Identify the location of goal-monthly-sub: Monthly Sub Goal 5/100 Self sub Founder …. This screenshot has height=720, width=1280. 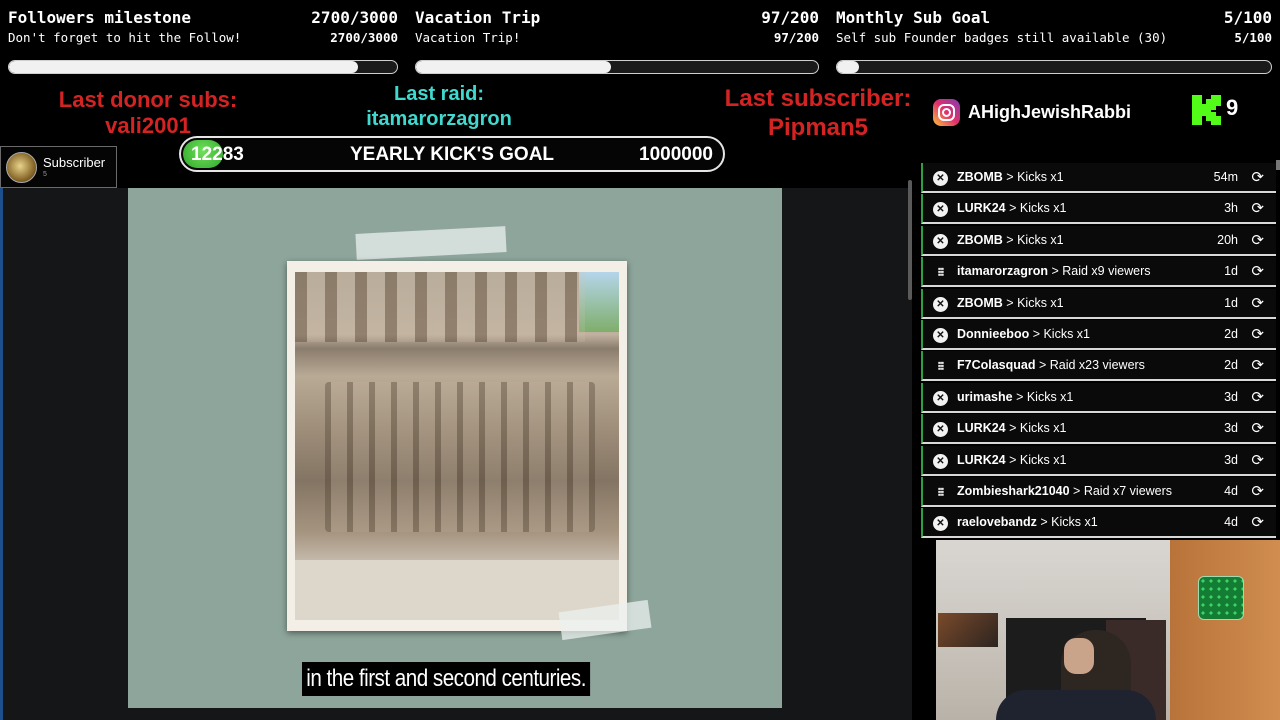
(1054, 41).